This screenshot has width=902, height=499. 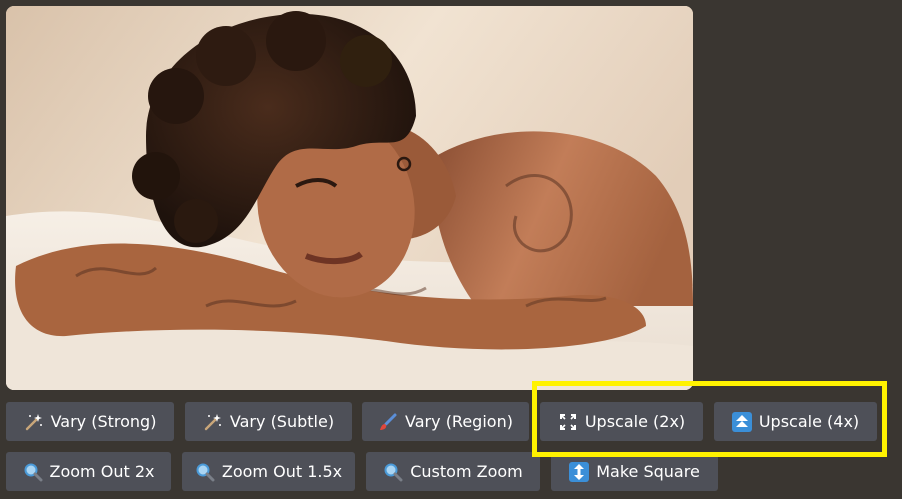 What do you see at coordinates (466, 471) in the screenshot?
I see `custom-zoom-label: Custom Zoom` at bounding box center [466, 471].